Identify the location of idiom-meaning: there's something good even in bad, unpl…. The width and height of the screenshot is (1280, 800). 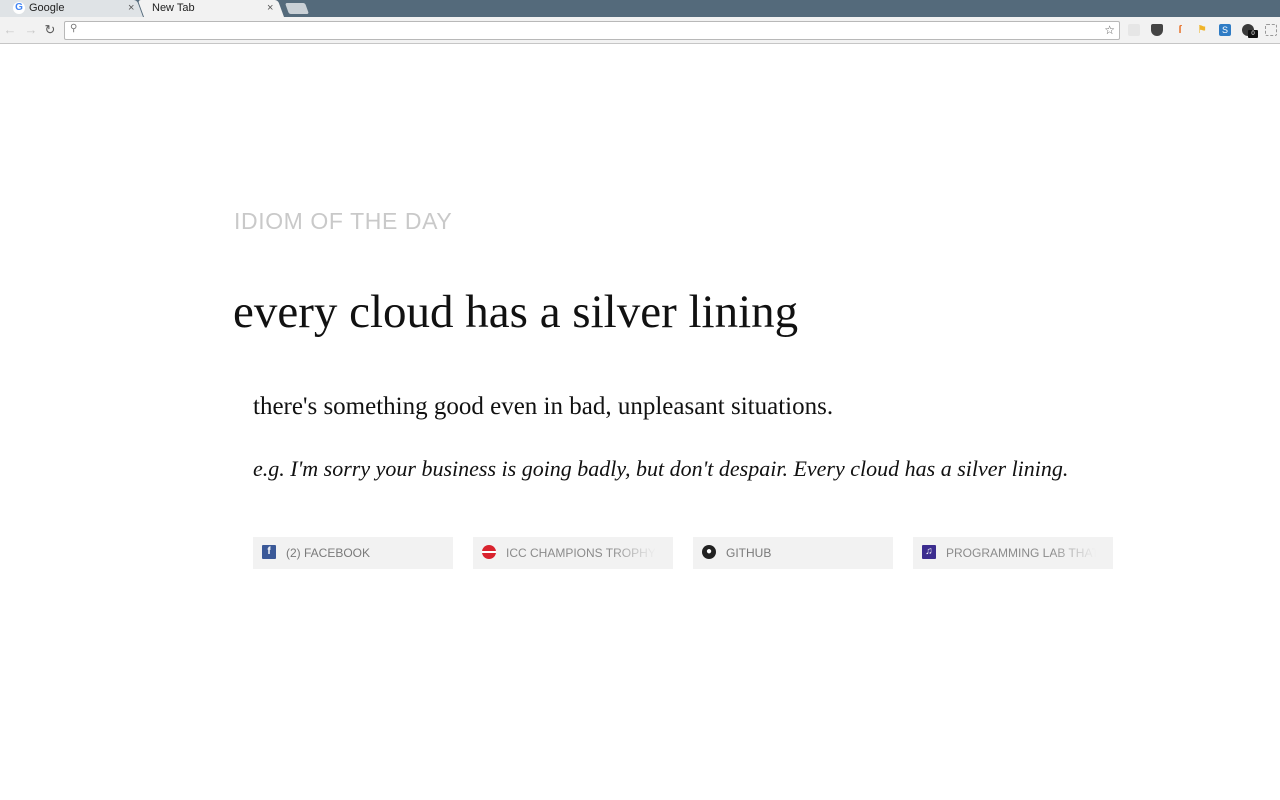
(543, 406).